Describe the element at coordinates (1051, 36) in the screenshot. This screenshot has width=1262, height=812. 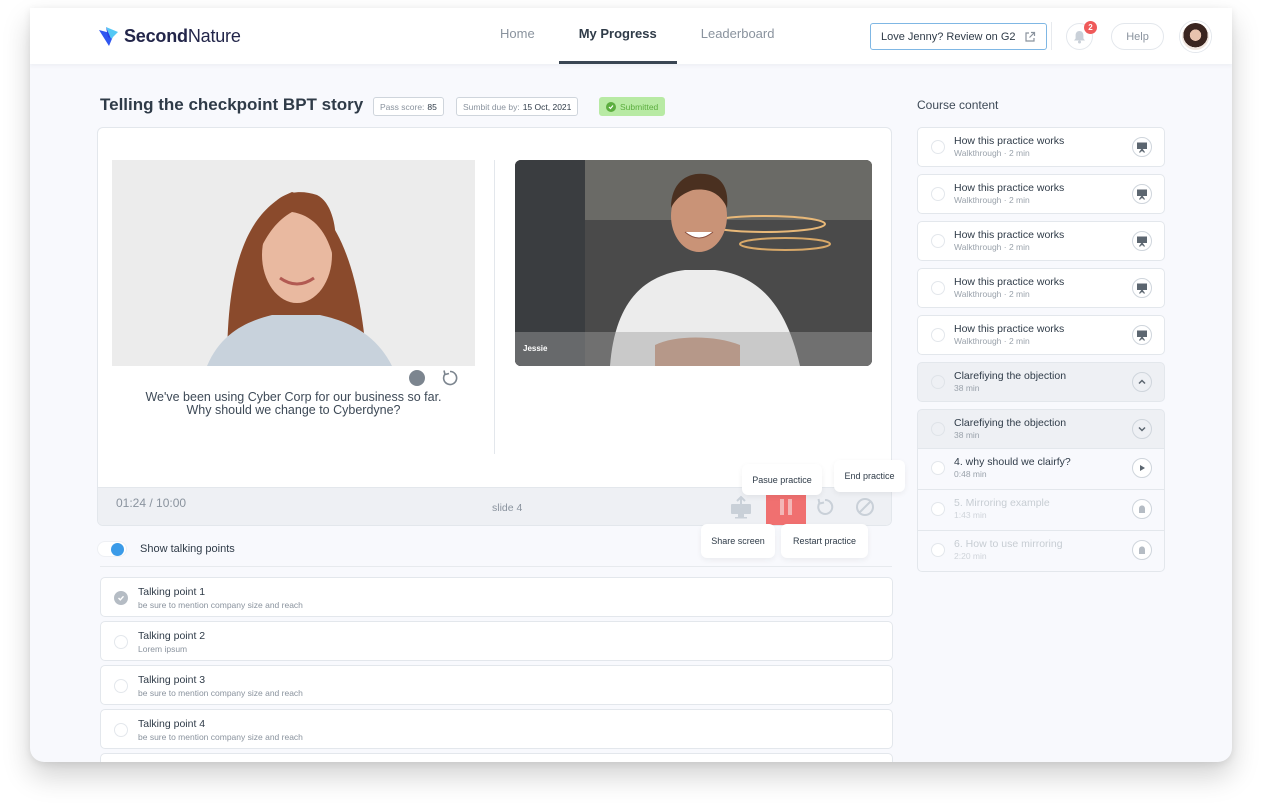
I see `header-divider` at that location.